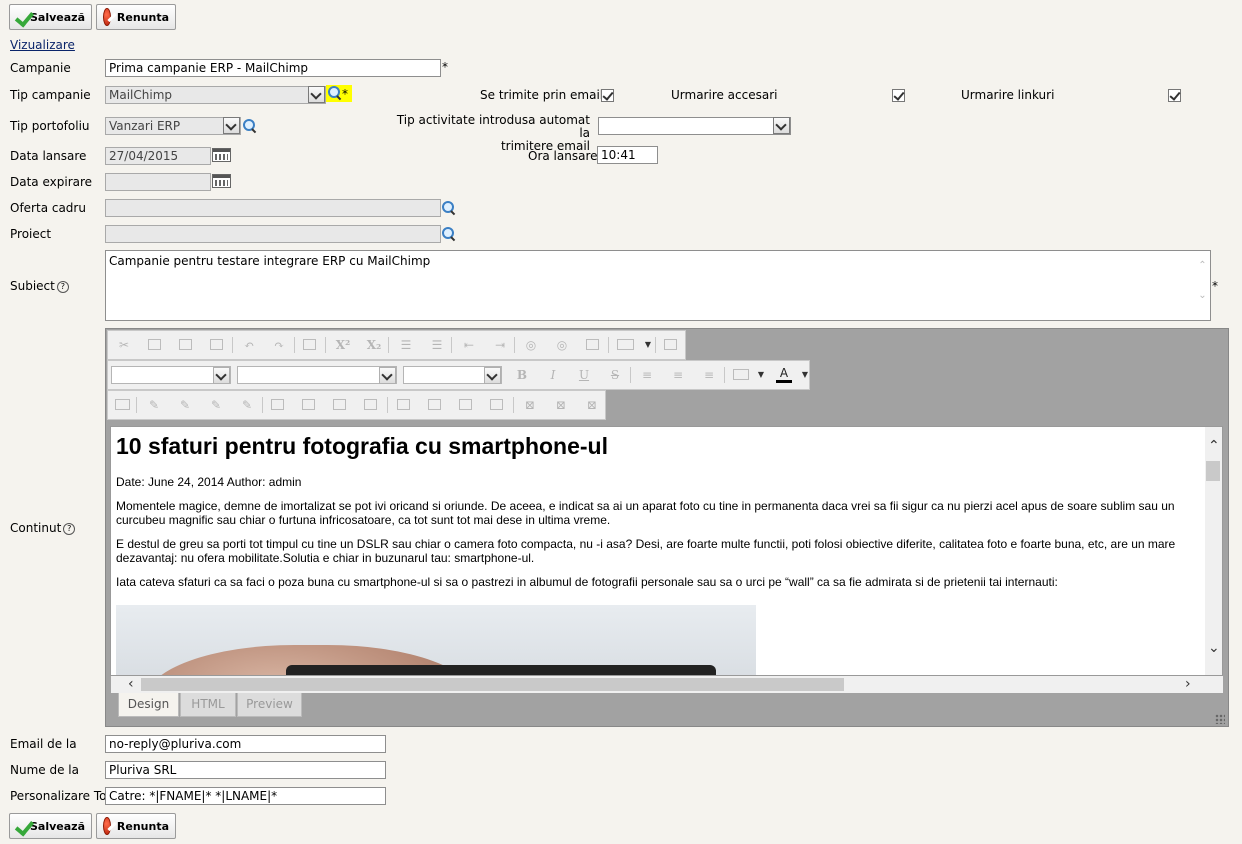  What do you see at coordinates (678, 375) in the screenshot?
I see `align-center-icon: ≡` at bounding box center [678, 375].